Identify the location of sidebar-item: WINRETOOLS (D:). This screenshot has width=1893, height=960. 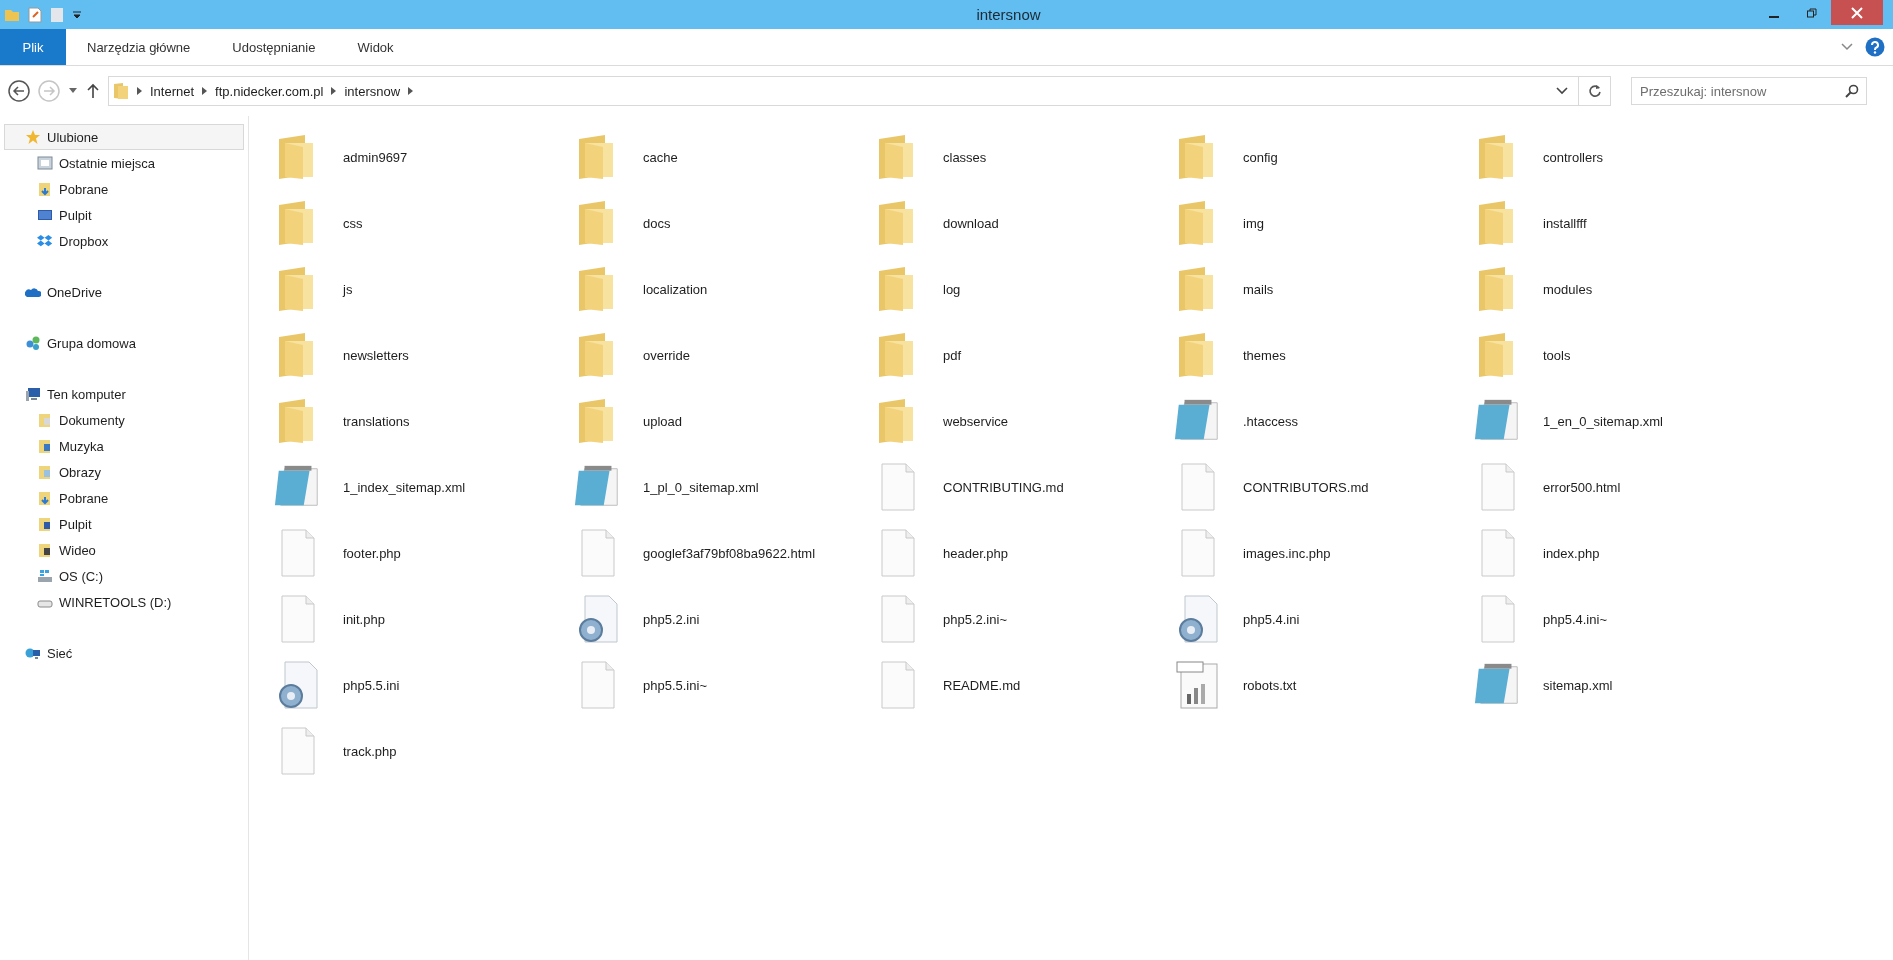
(124, 602).